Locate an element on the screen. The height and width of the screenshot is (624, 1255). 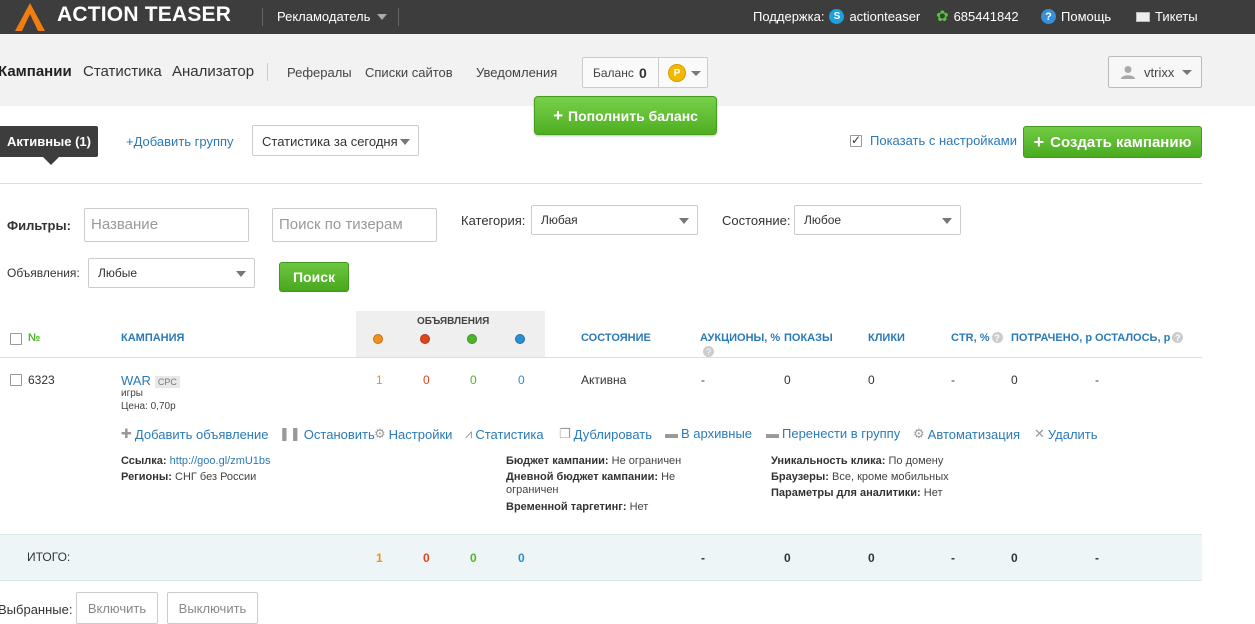
statistics-action: ⩘ Статистика is located at coordinates (504, 434).